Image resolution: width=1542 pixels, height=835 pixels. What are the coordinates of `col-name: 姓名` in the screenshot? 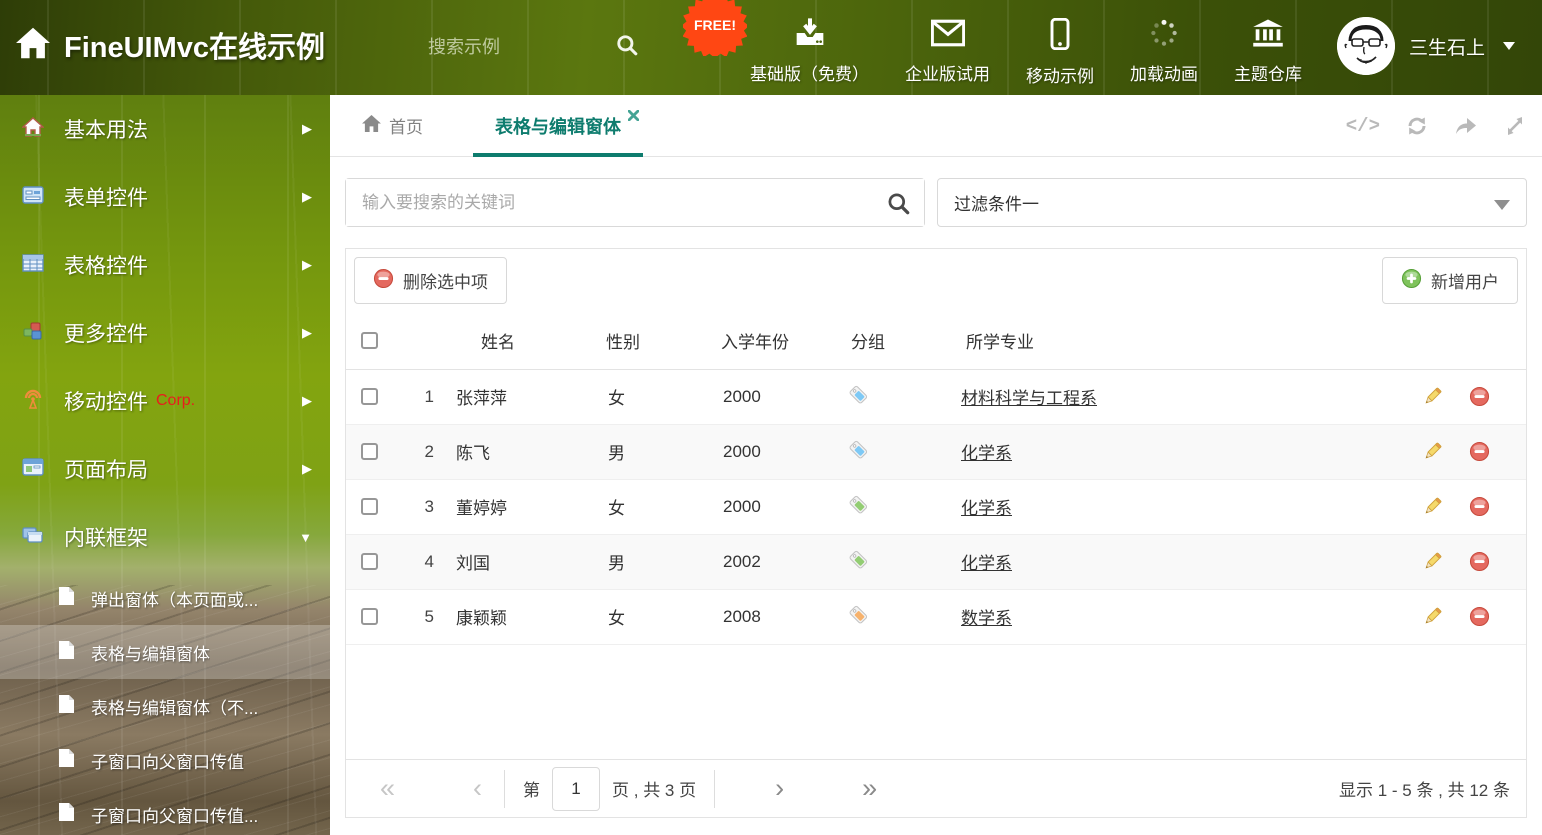 It's located at (503, 341).